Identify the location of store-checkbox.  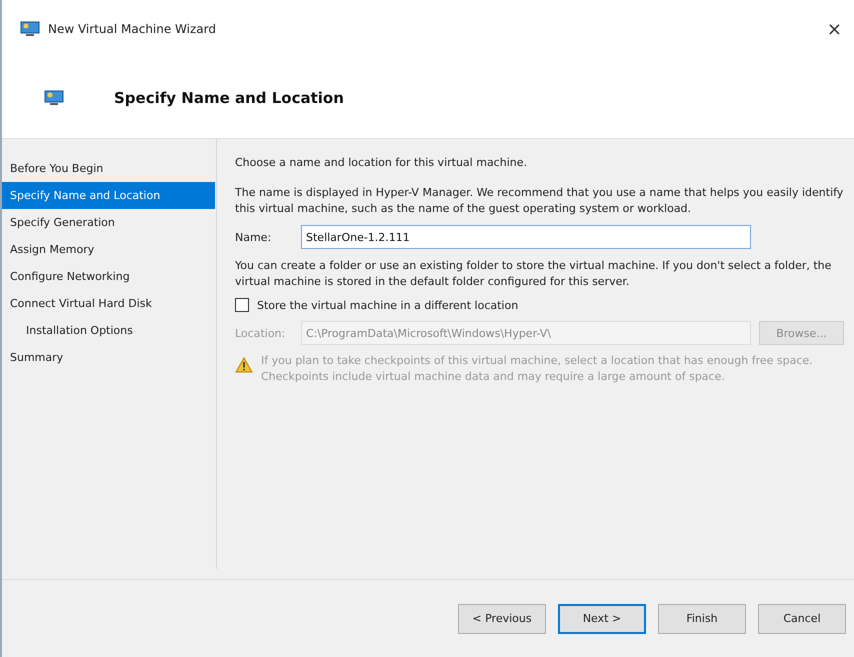
(242, 305).